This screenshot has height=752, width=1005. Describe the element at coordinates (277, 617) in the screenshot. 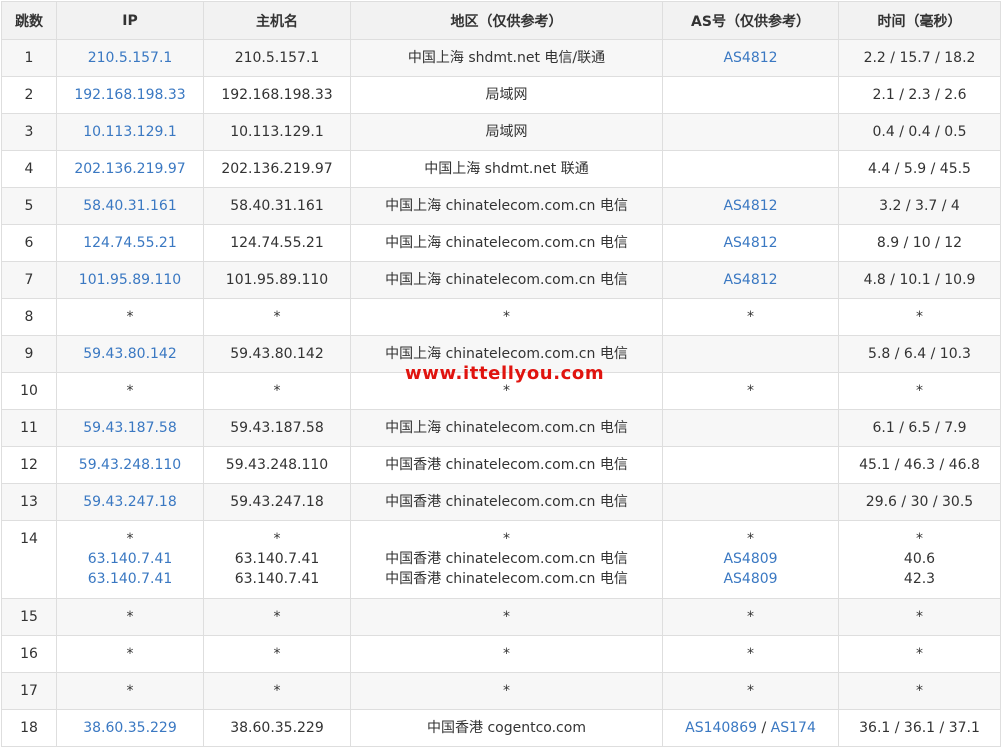

I see `hostname-cell: *` at that location.